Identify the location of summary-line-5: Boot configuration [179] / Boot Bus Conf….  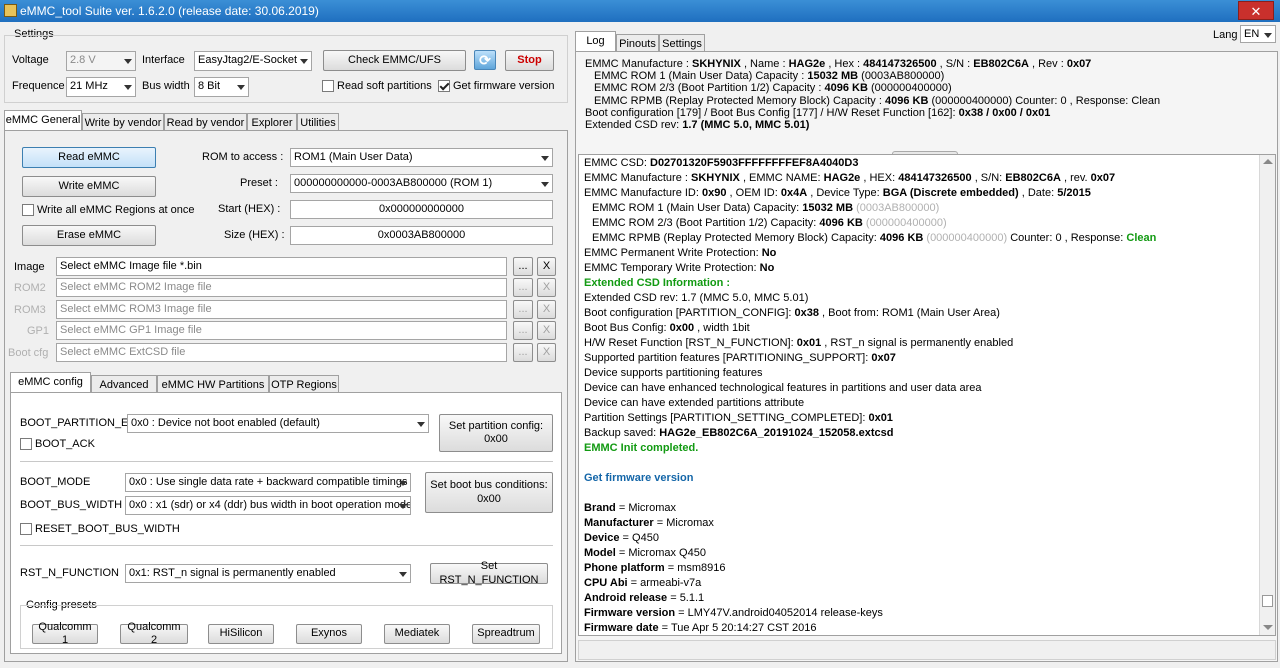
(818, 113).